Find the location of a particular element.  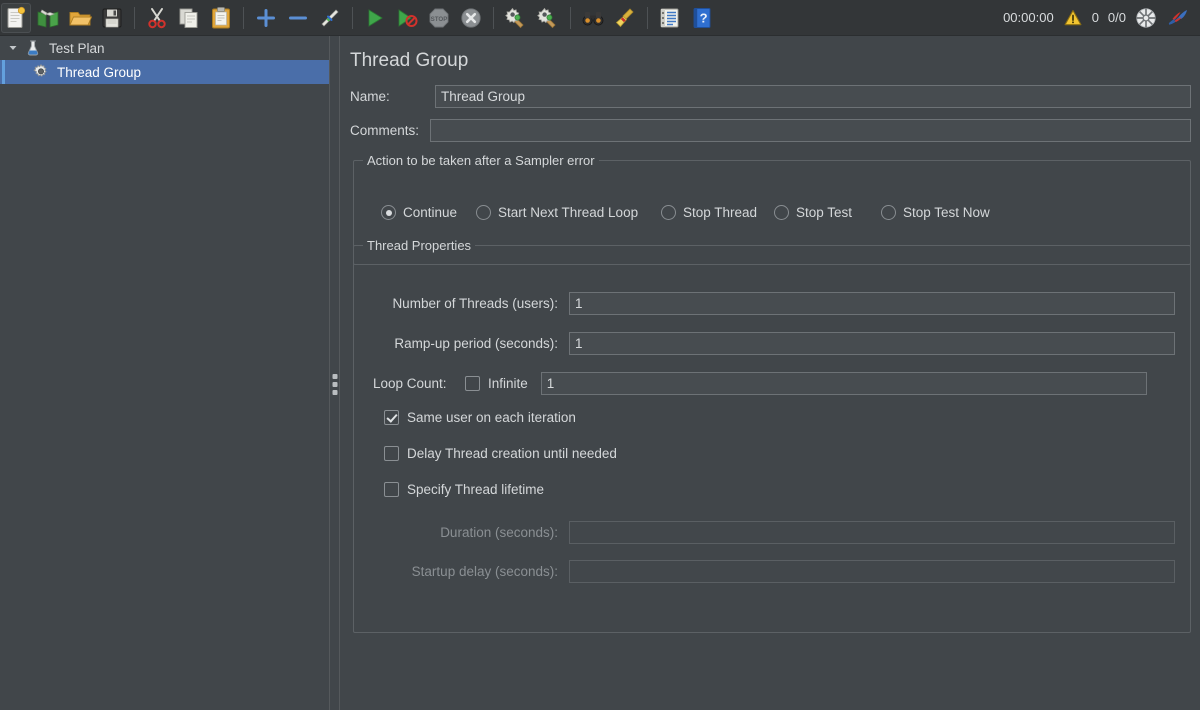

jmeter-feather-icon is located at coordinates (1178, 18).